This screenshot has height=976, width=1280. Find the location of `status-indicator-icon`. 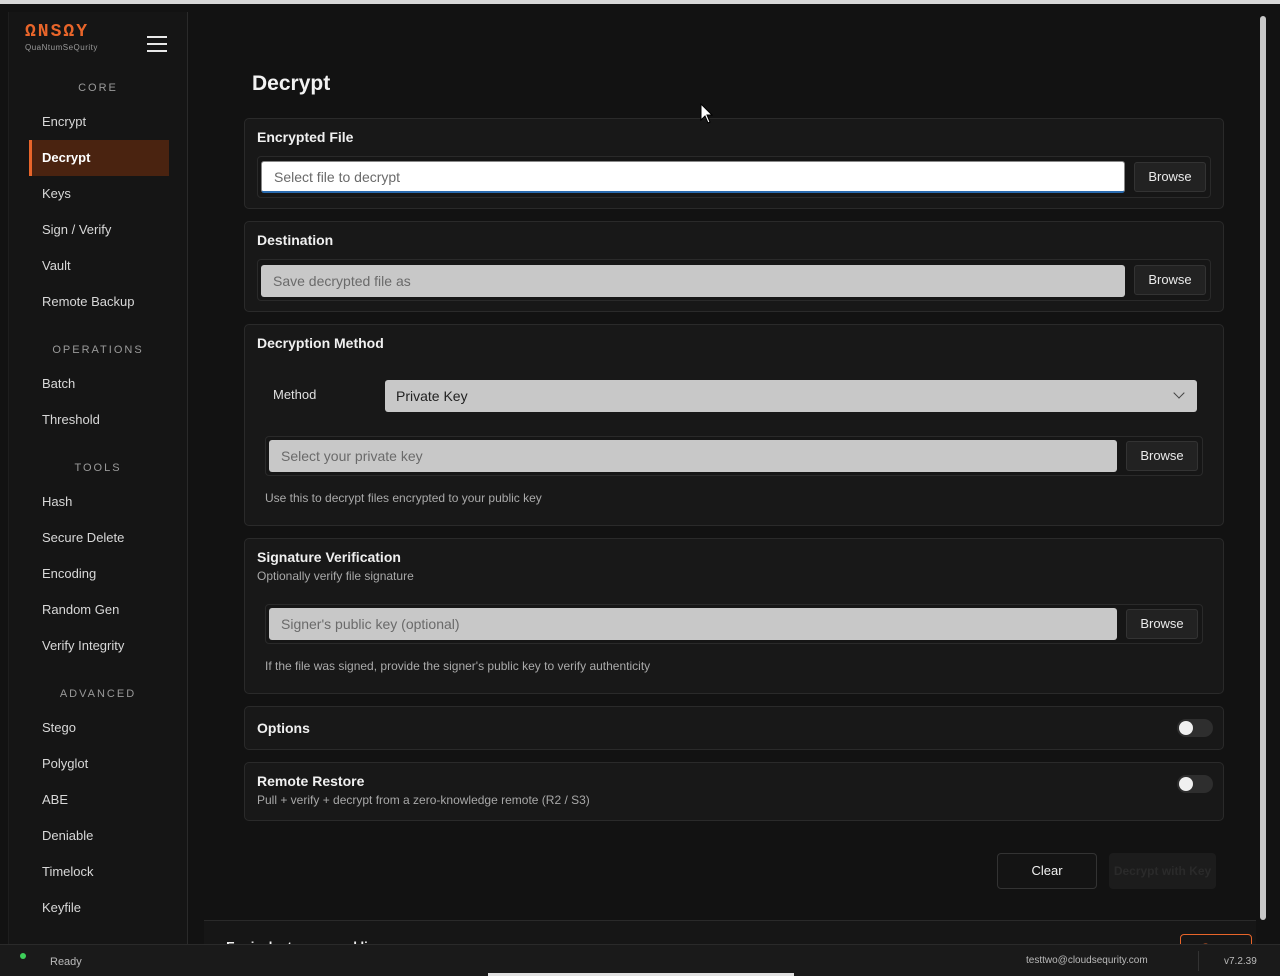

status-indicator-icon is located at coordinates (23, 956).